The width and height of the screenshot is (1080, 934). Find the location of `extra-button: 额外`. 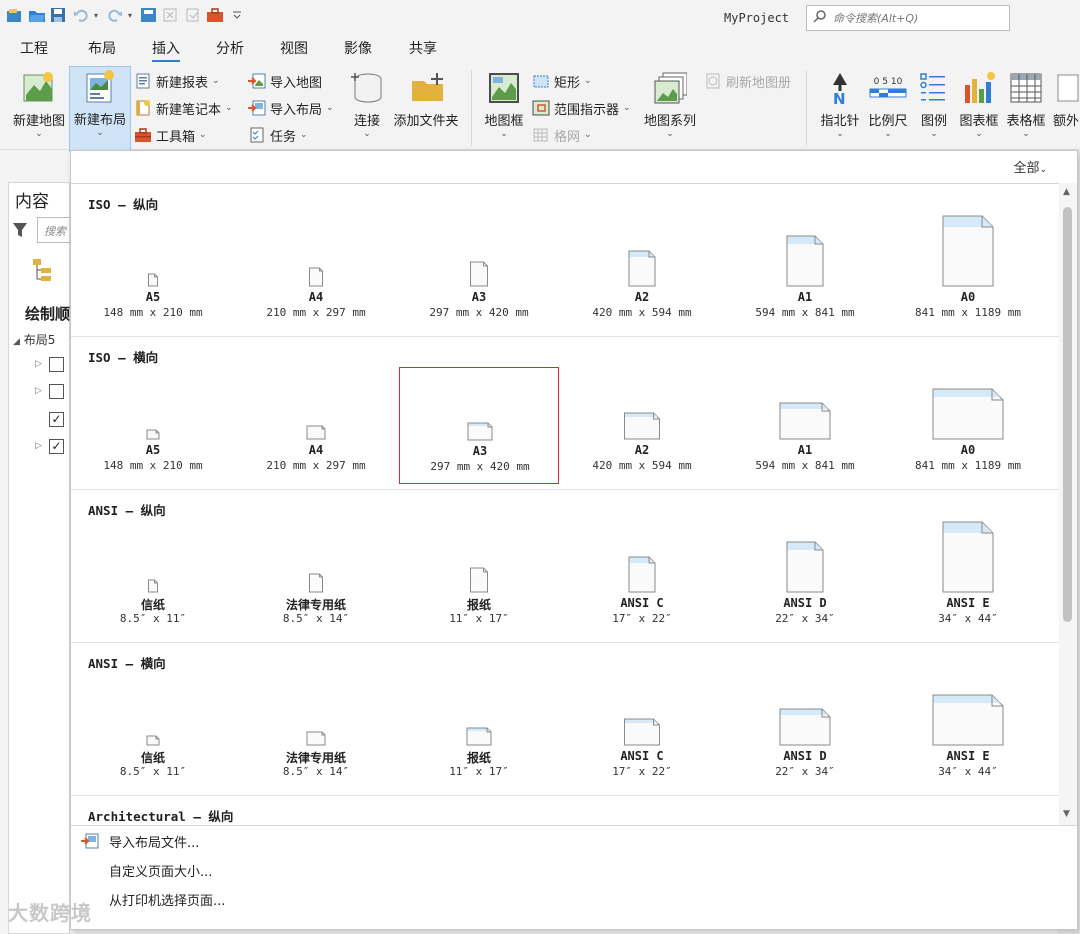

extra-button: 额外 is located at coordinates (1066, 108).